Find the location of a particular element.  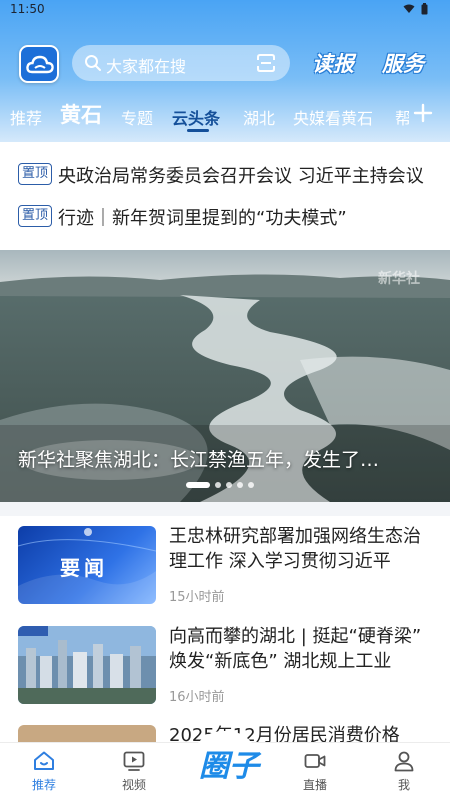

section-divider is located at coordinates (225, 509).